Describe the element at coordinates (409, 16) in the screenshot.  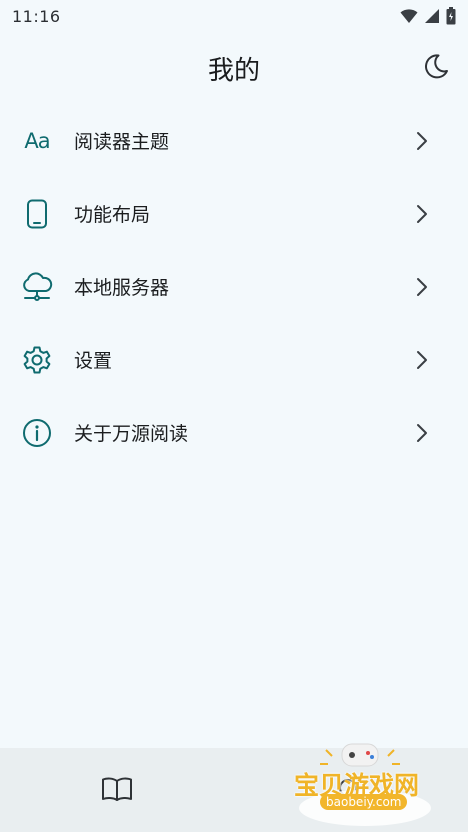
I see `wifi-icon` at that location.